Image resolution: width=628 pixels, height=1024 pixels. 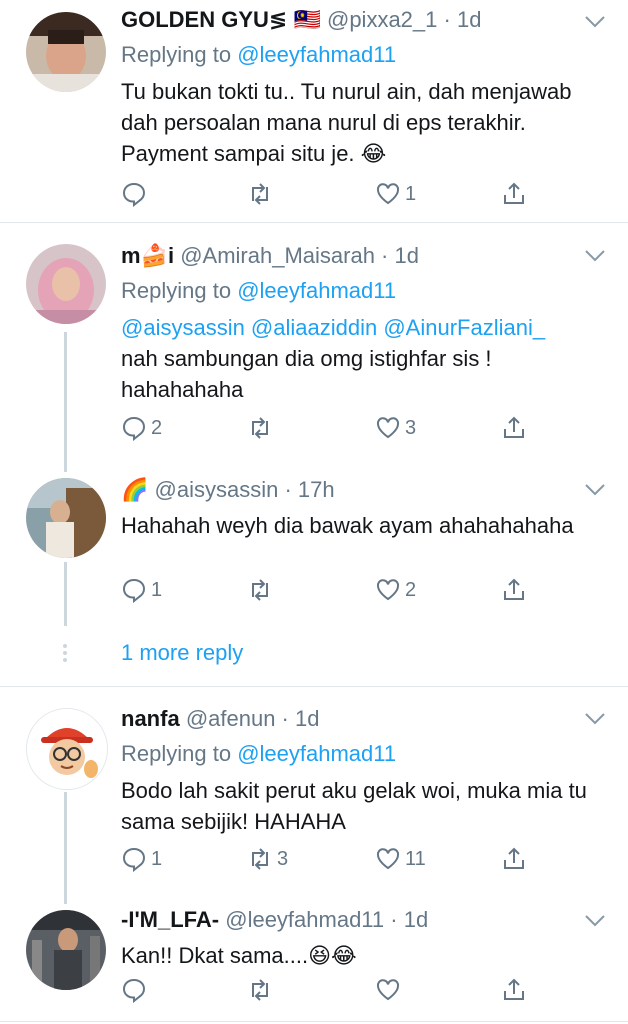 I want to click on handle: @aisysassin, so click(x=217, y=489).